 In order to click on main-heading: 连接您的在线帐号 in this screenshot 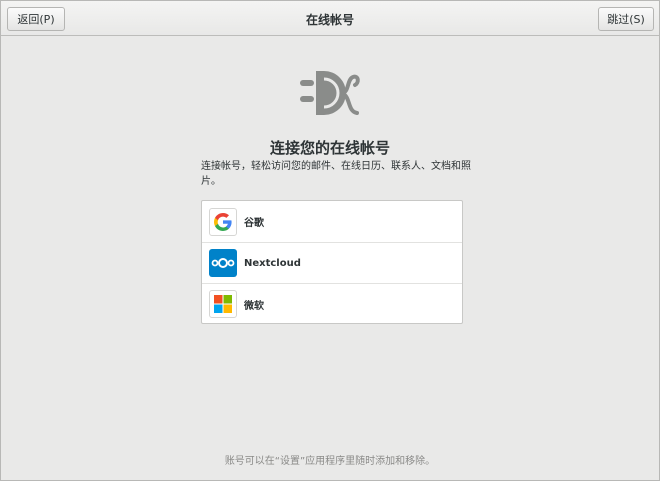, I will do `click(329, 148)`.